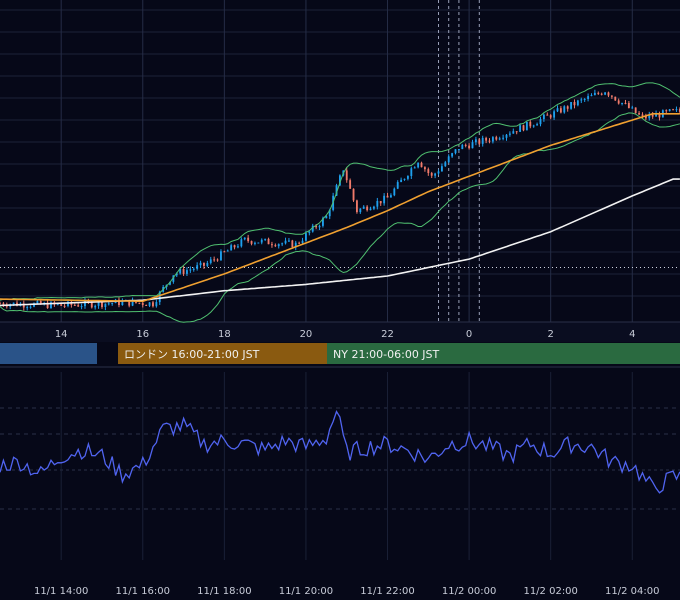 The height and width of the screenshot is (600, 680). Describe the element at coordinates (306, 334) in the screenshot. I see `price-x-tick-label: 20` at that location.